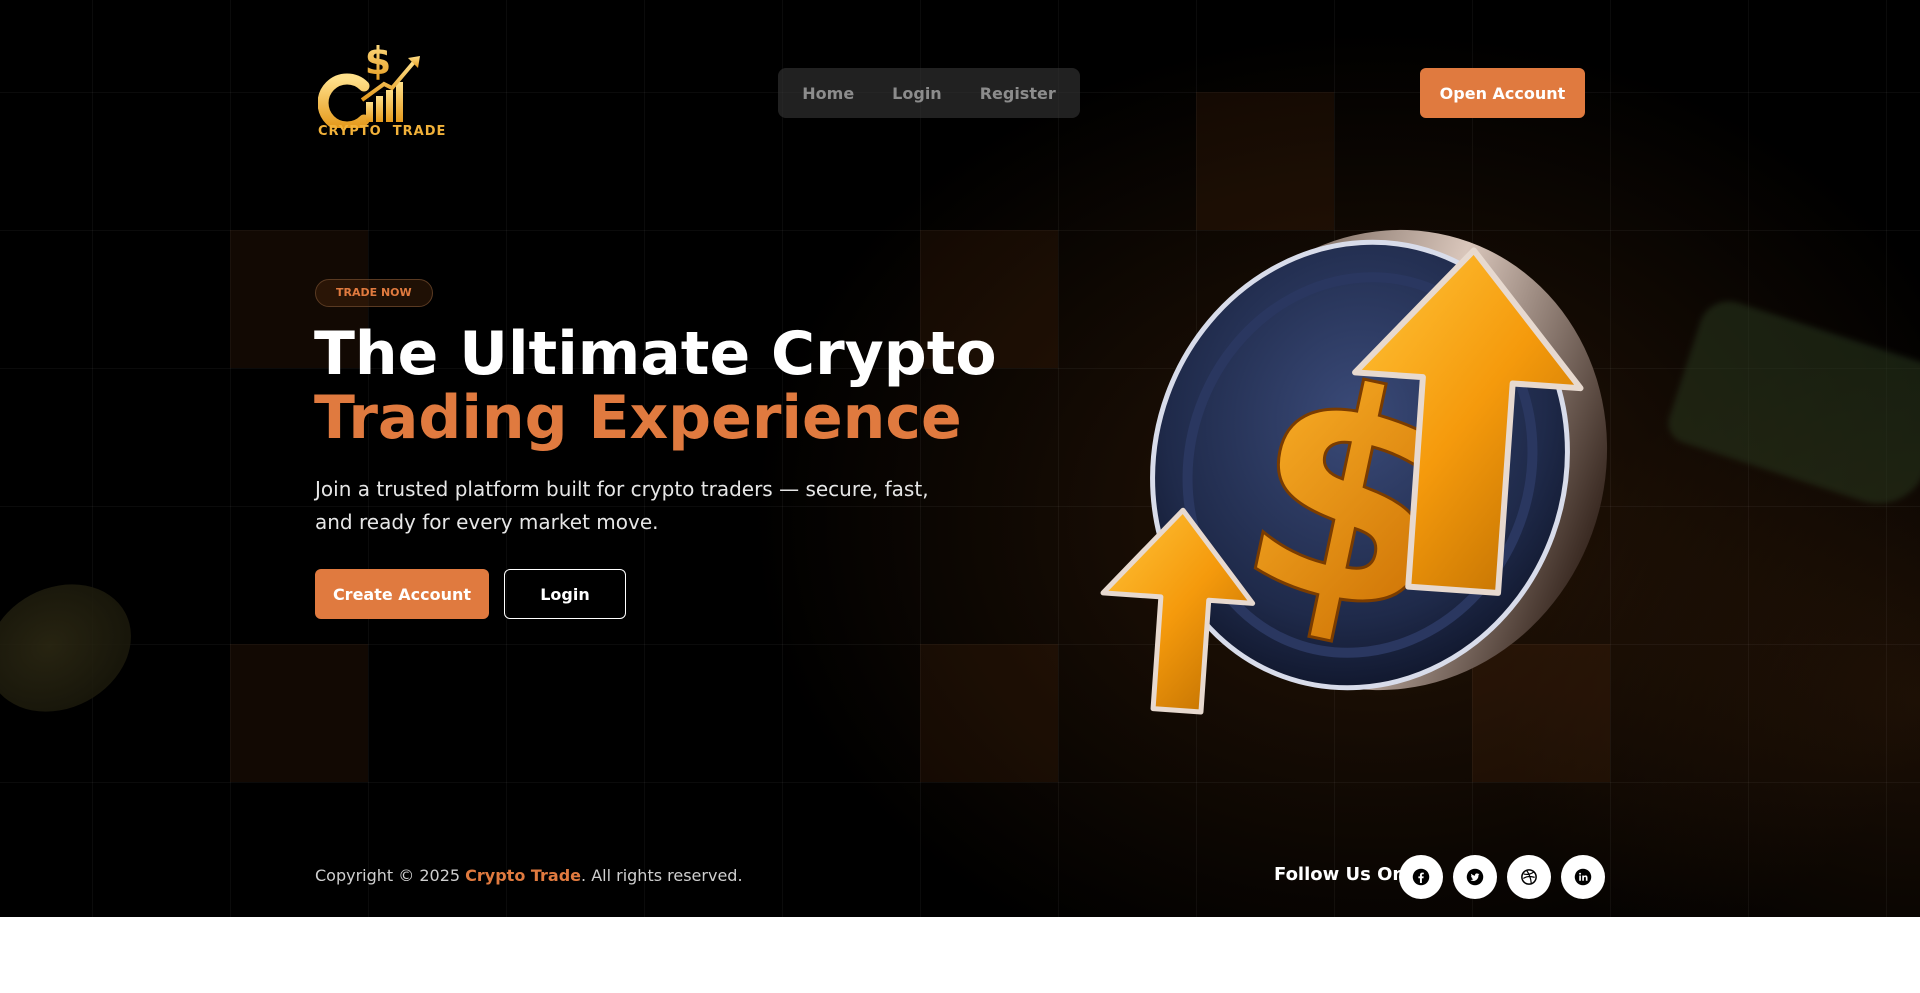 Image resolution: width=1920 pixels, height=993 pixels. Describe the element at coordinates (402, 594) in the screenshot. I see `create-account-button: Create Account` at that location.